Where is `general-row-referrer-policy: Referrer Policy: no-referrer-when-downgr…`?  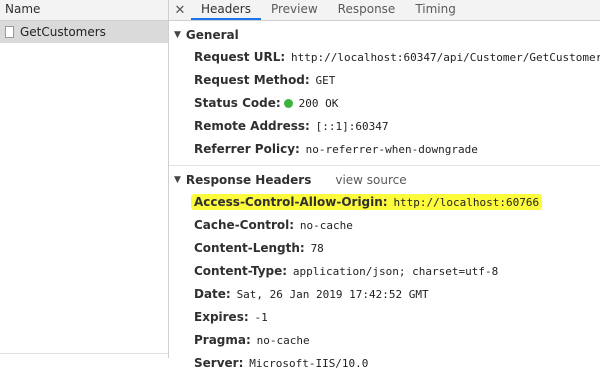
general-row-referrer-policy: Referrer Policy: no-referrer-when-downgr… is located at coordinates (397, 149).